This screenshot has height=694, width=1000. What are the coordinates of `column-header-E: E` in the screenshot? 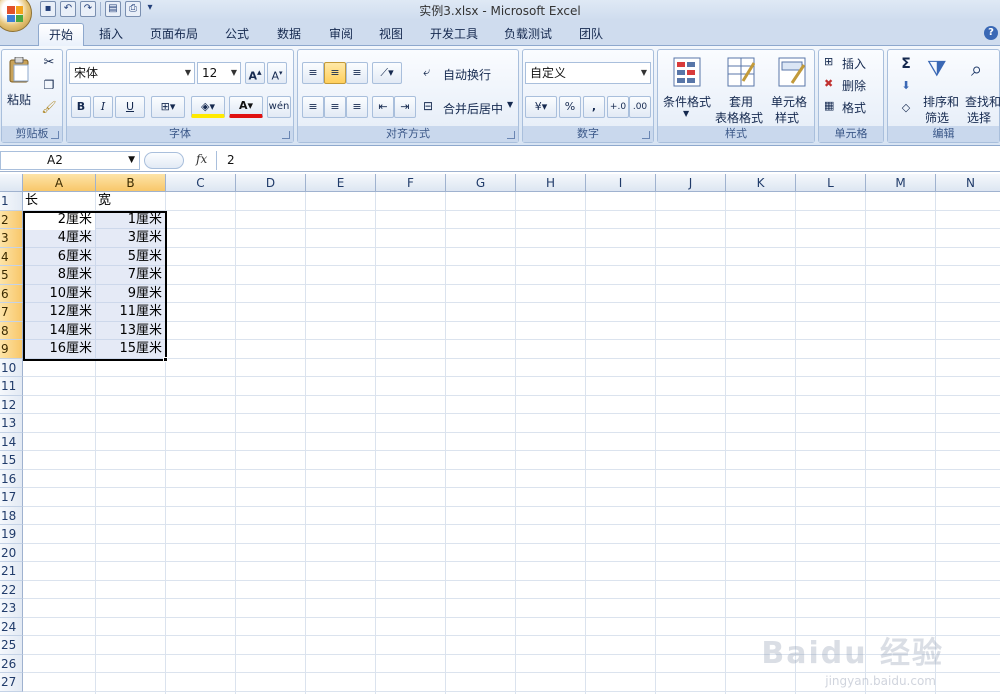 It's located at (341, 183).